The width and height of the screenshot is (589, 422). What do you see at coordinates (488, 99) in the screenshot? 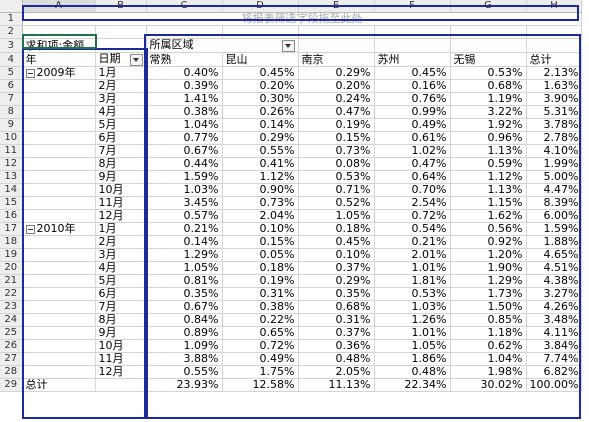
I see `value-cell: 1.19%` at bounding box center [488, 99].